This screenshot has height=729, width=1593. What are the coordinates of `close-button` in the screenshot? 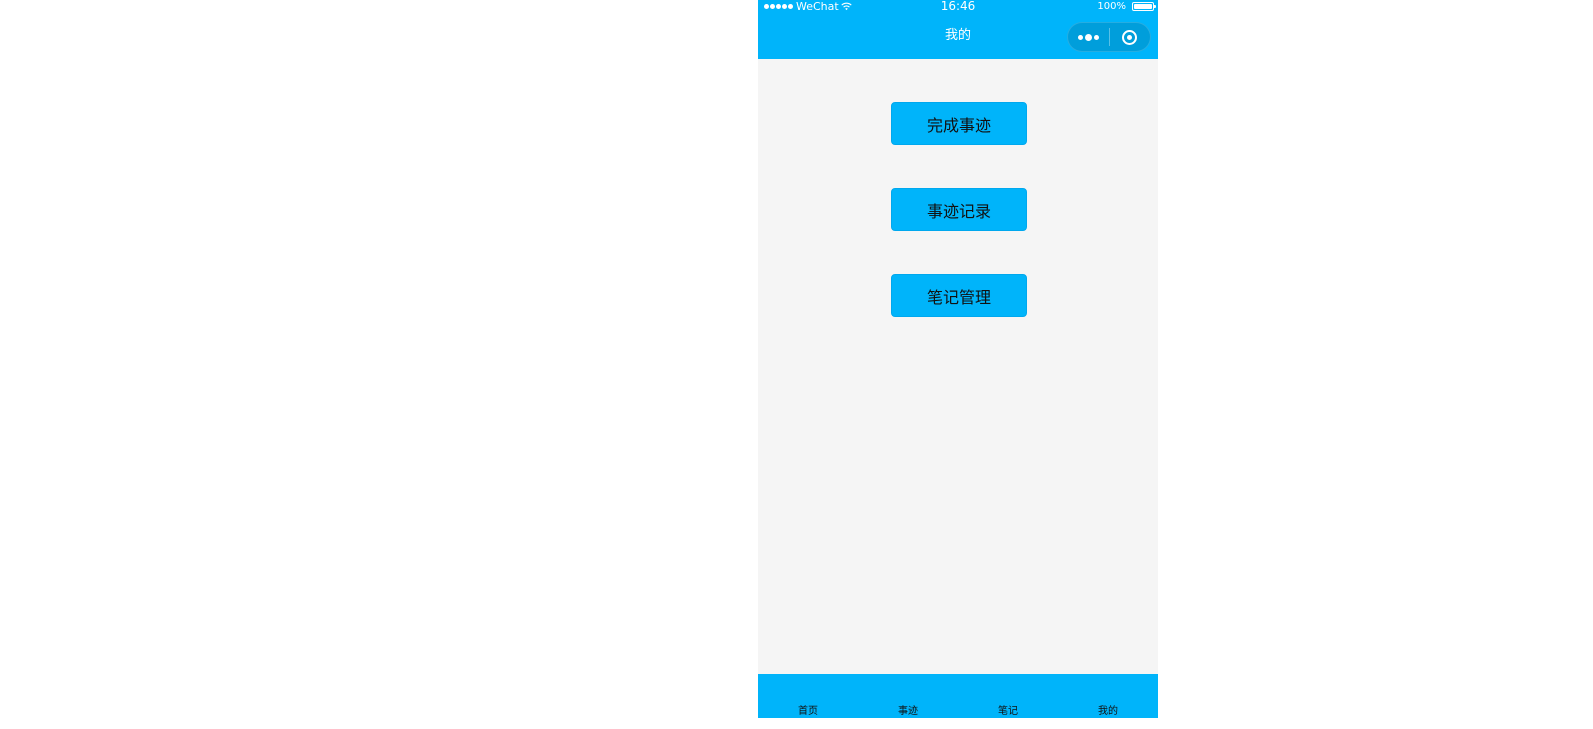 It's located at (1129, 37).